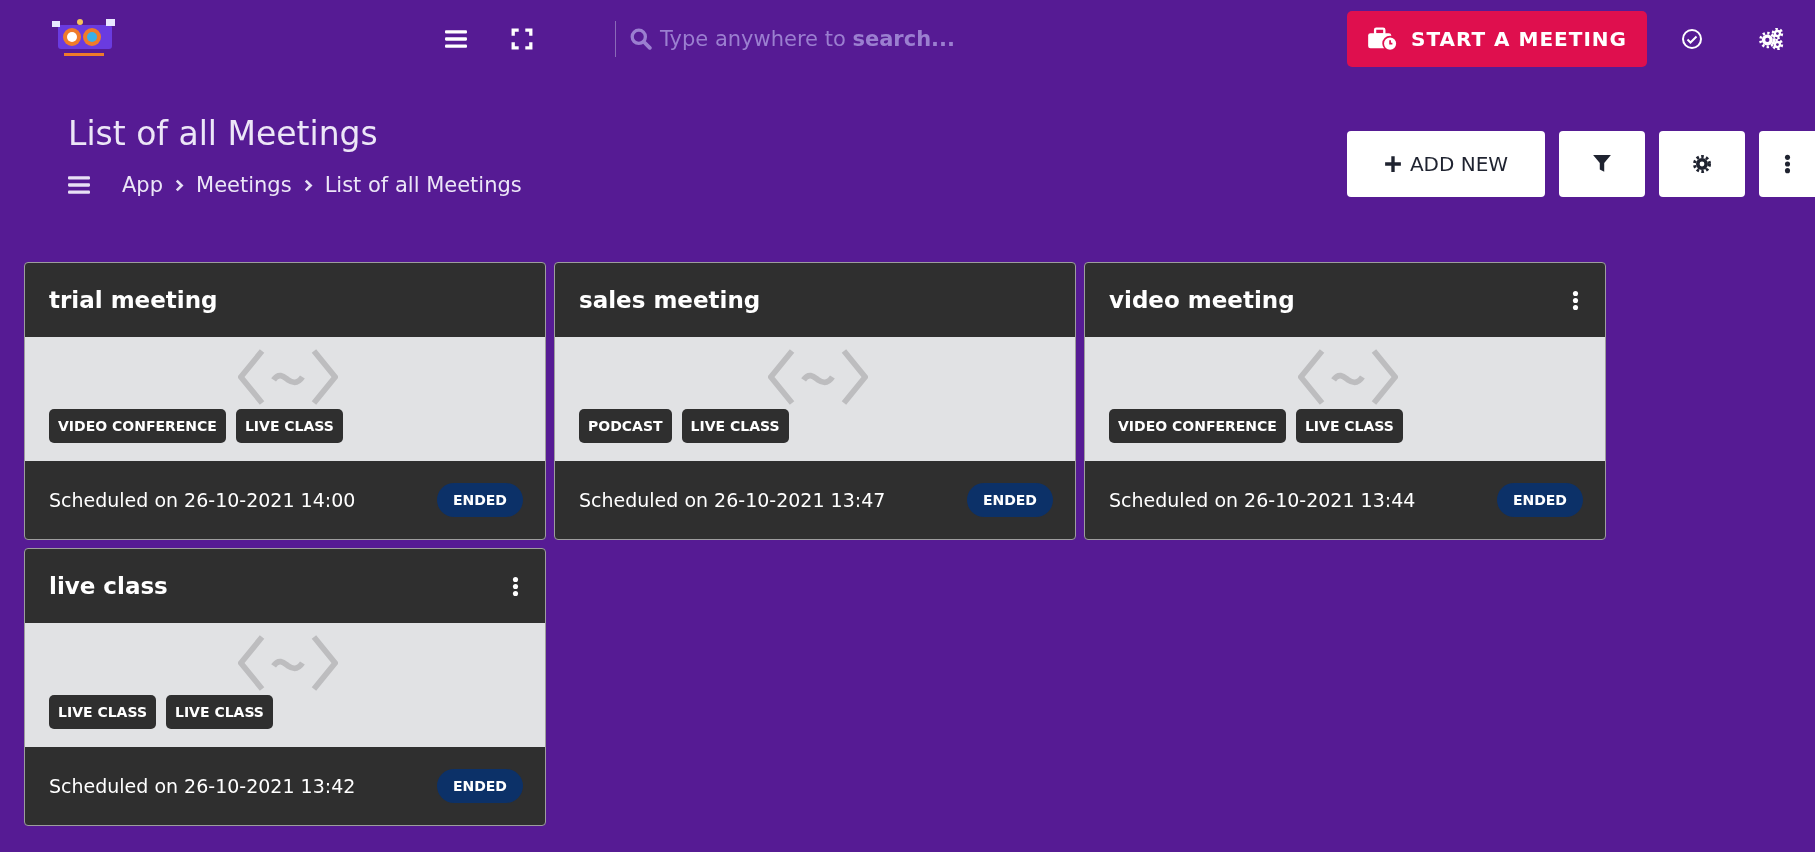 The image size is (1815, 852). I want to click on schedule-text: Scheduled on 26-10-2021 13:44, so click(1262, 500).